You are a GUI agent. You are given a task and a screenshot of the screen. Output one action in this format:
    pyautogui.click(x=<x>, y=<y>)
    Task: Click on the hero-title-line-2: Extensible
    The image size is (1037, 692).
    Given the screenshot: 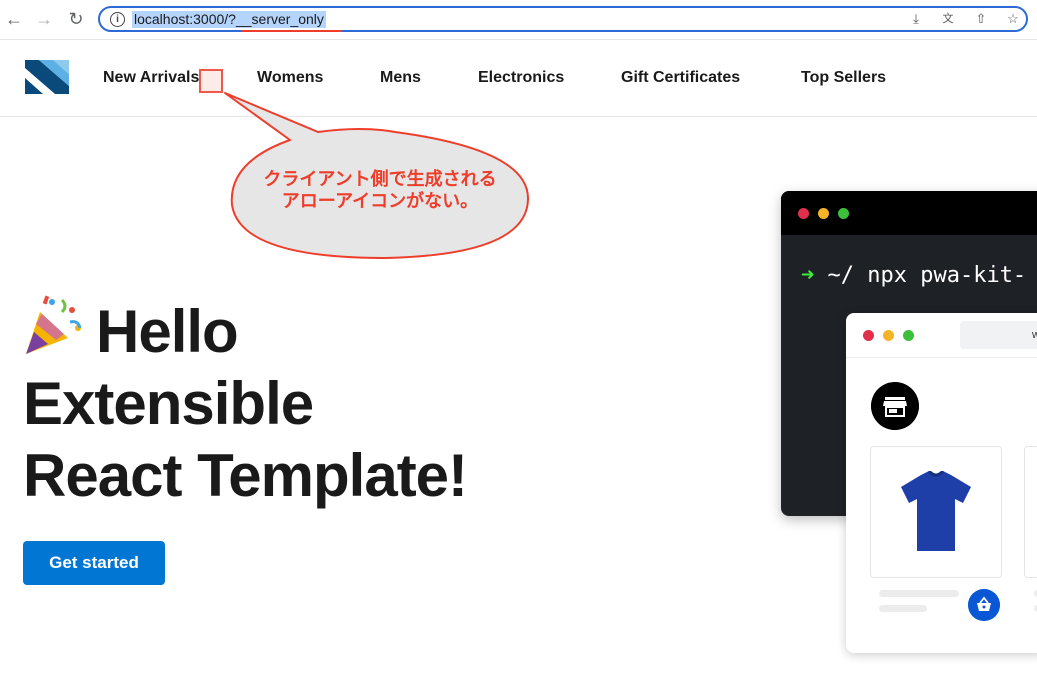 What is the action you would take?
    pyautogui.click(x=168, y=403)
    